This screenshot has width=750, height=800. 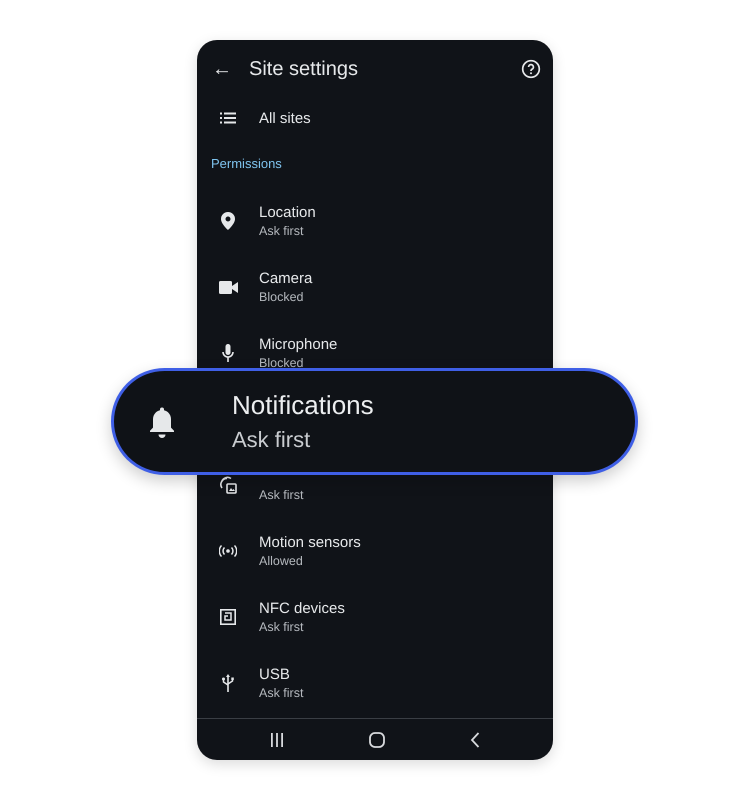 What do you see at coordinates (281, 561) in the screenshot?
I see `permission-status: Allowed` at bounding box center [281, 561].